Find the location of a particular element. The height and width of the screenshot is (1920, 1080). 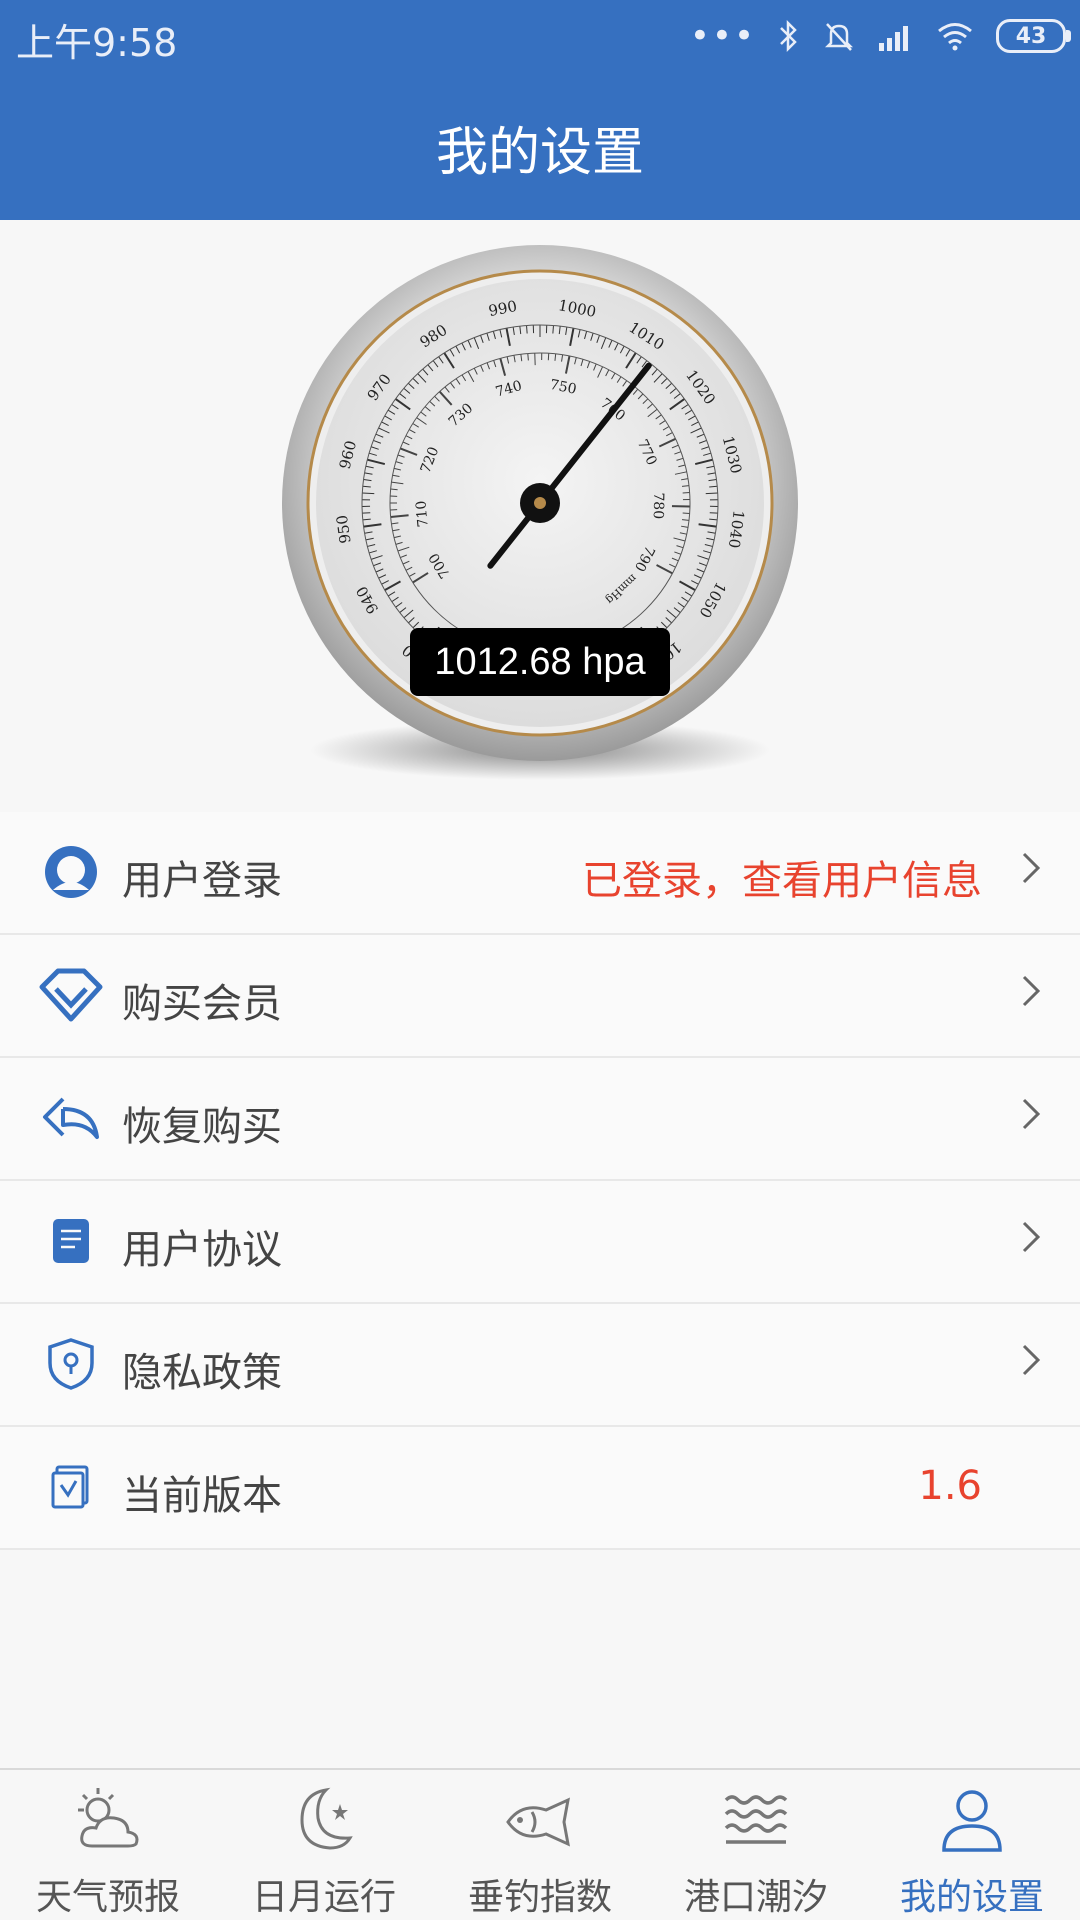

nav-tab-settings: 我的设置 is located at coordinates (972, 1845).